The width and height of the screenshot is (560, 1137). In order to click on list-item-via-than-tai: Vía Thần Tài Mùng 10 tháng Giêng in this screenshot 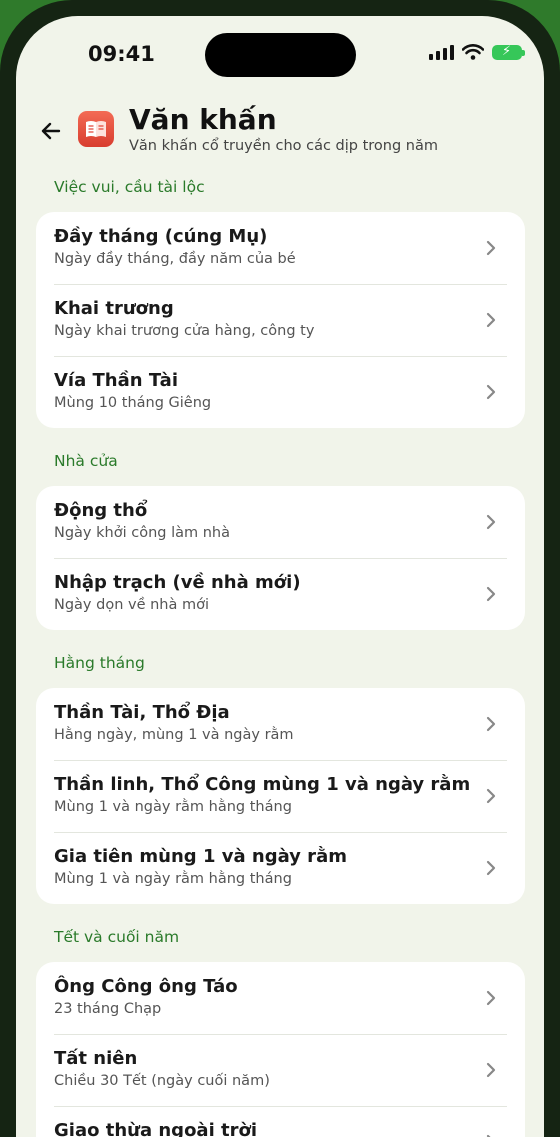, I will do `click(280, 392)`.